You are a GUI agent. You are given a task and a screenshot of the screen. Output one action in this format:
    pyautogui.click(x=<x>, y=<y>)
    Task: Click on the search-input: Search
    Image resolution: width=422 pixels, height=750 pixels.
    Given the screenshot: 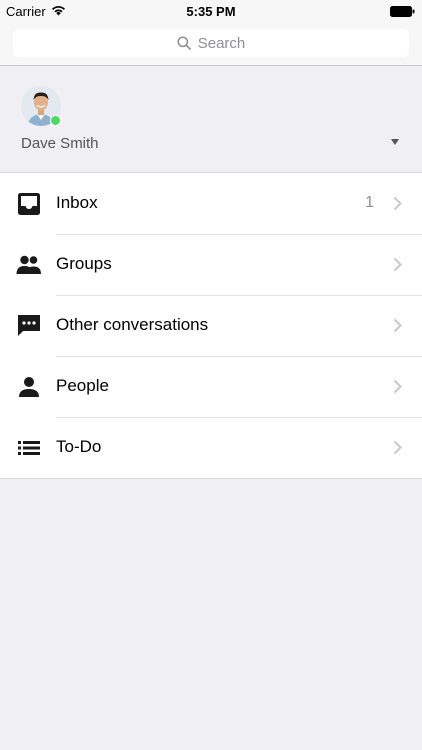 What is the action you would take?
    pyautogui.click(x=211, y=43)
    